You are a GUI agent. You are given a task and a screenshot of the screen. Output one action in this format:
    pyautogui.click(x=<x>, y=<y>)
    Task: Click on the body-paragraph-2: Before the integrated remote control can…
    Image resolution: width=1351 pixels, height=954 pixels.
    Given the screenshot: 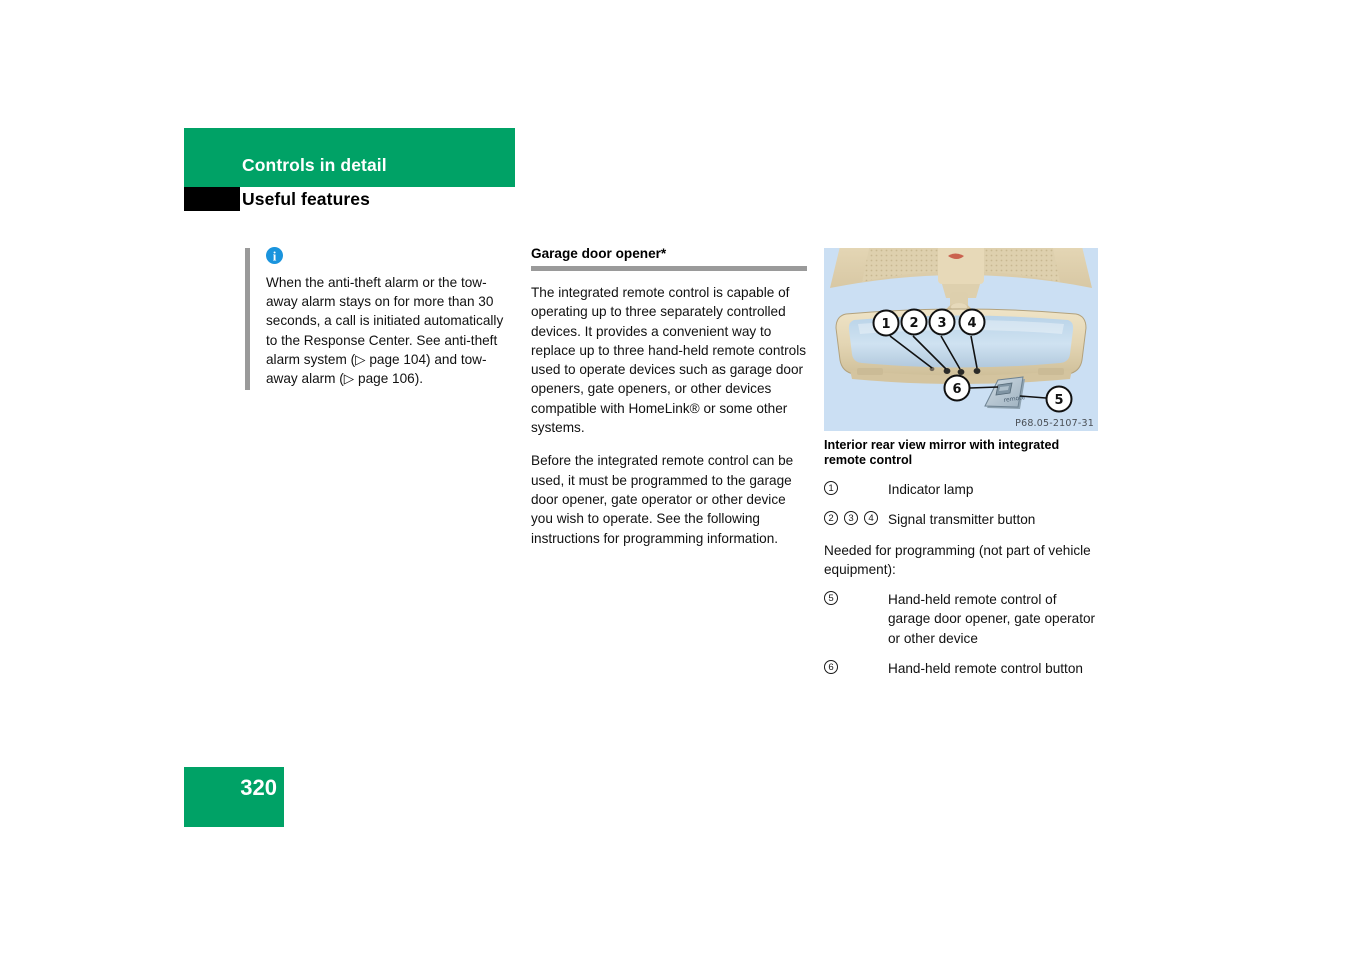 What is the action you would take?
    pyautogui.click(x=662, y=499)
    